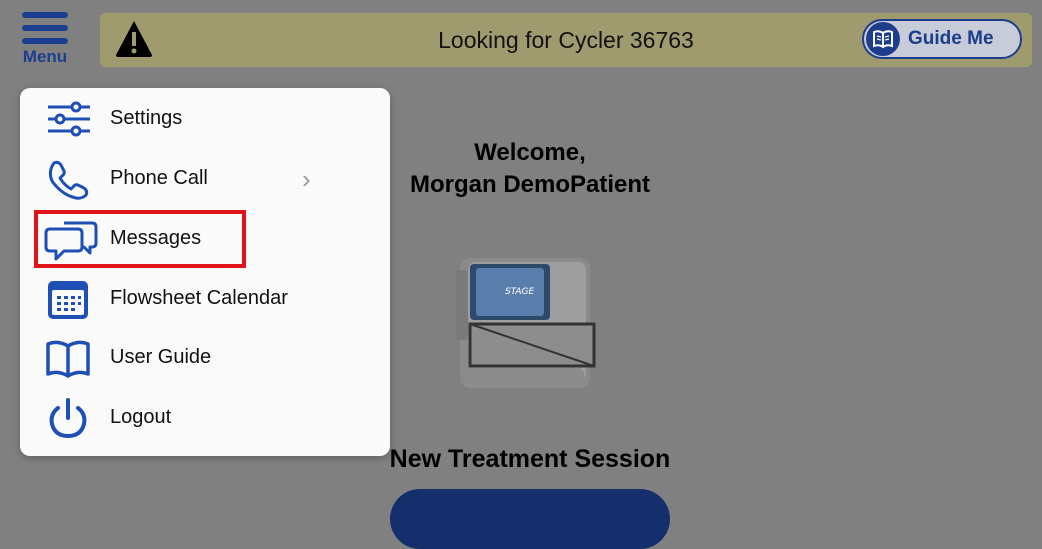 This screenshot has height=549, width=1042. What do you see at coordinates (71, 119) in the screenshot?
I see `settings-sliders-icon` at bounding box center [71, 119].